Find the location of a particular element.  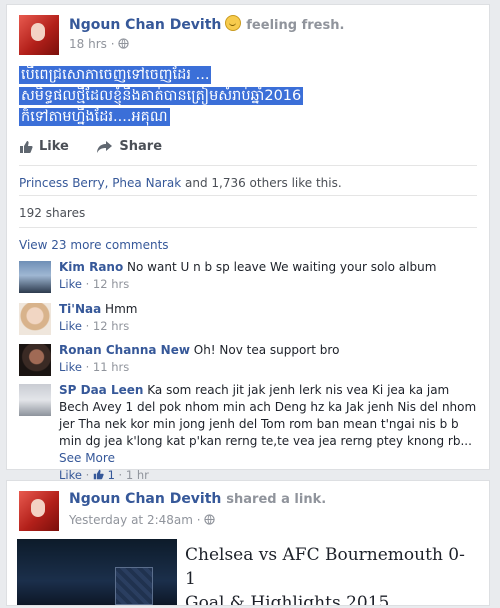

likes-names-link: Princess Berry, Phea Narak is located at coordinates (100, 183).